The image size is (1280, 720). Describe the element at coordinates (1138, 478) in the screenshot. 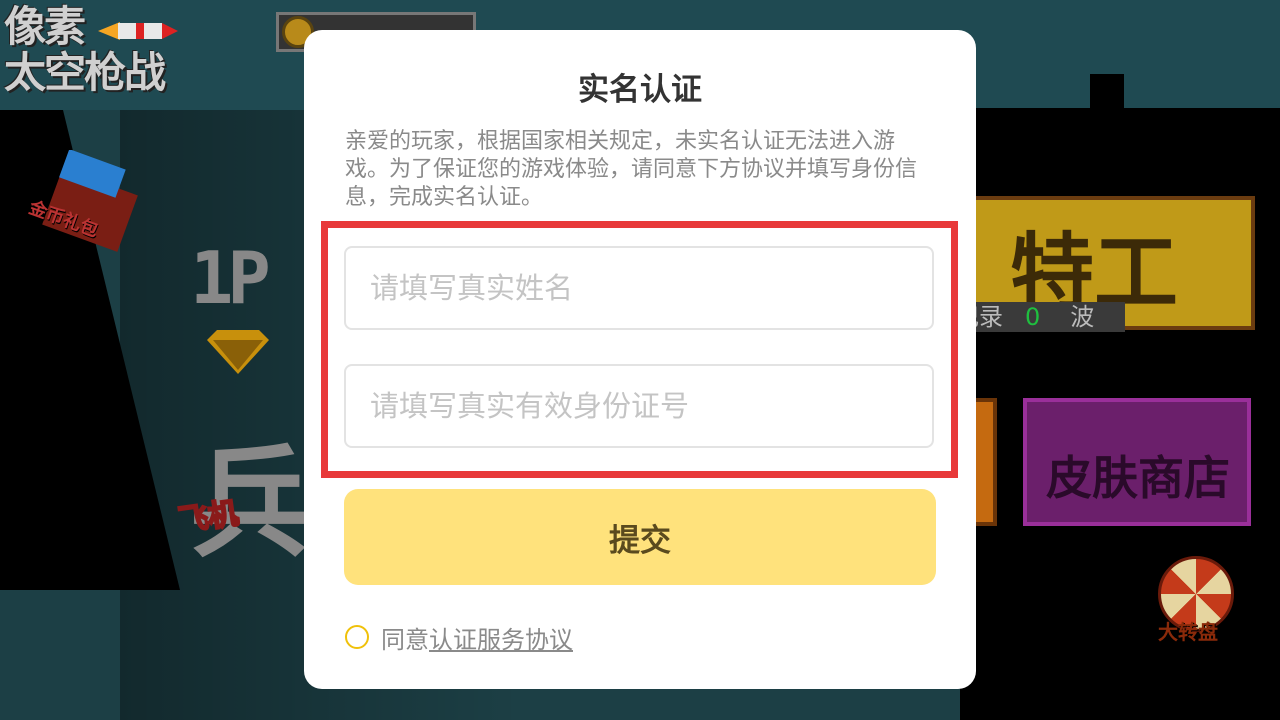

I see `skin-shop-label: 皮肤商店` at that location.